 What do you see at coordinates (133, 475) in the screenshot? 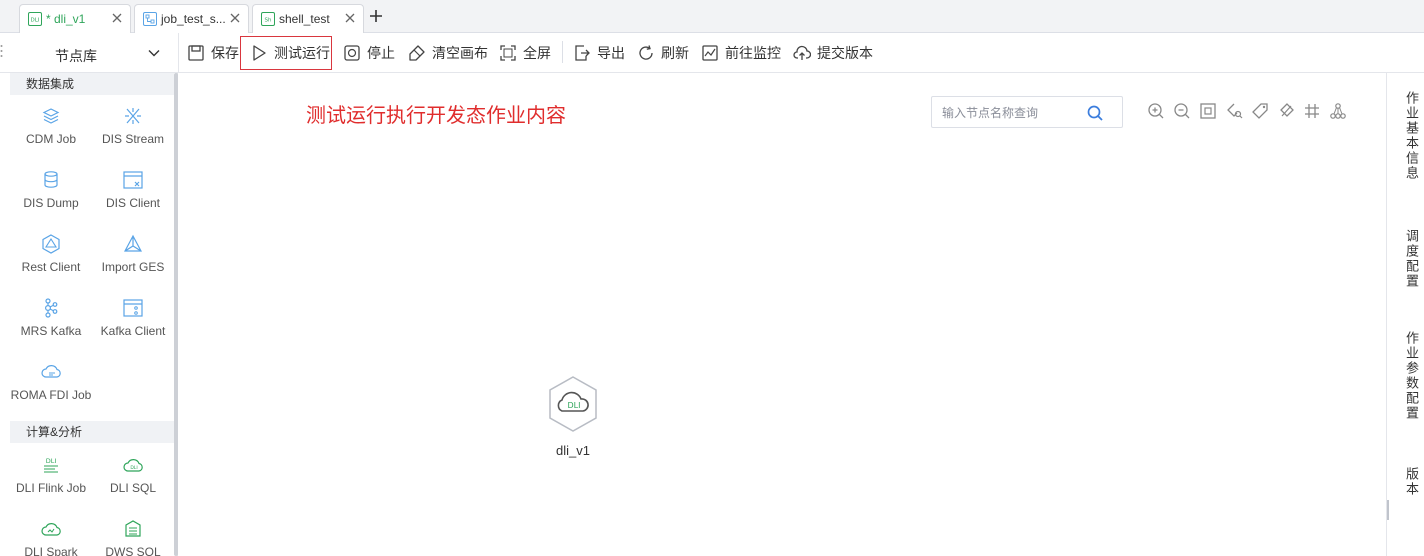
I see `node-dli-sql: DLI DLI SQL` at bounding box center [133, 475].